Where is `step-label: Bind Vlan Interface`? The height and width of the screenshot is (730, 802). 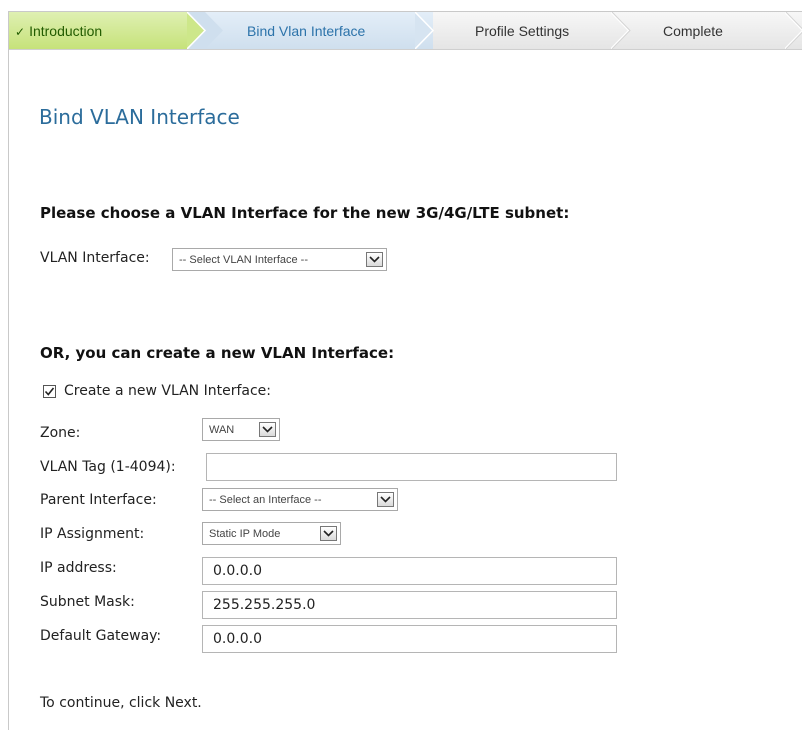 step-label: Bind Vlan Interface is located at coordinates (306, 30).